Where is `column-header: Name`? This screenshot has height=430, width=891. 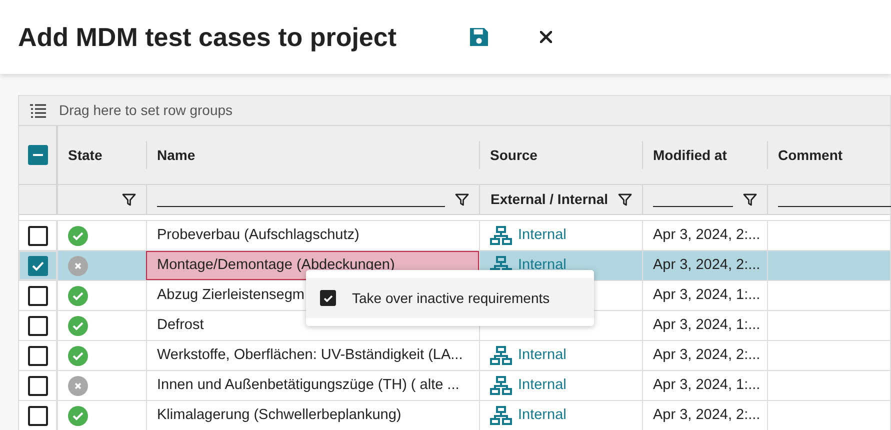
column-header: Name is located at coordinates (176, 155).